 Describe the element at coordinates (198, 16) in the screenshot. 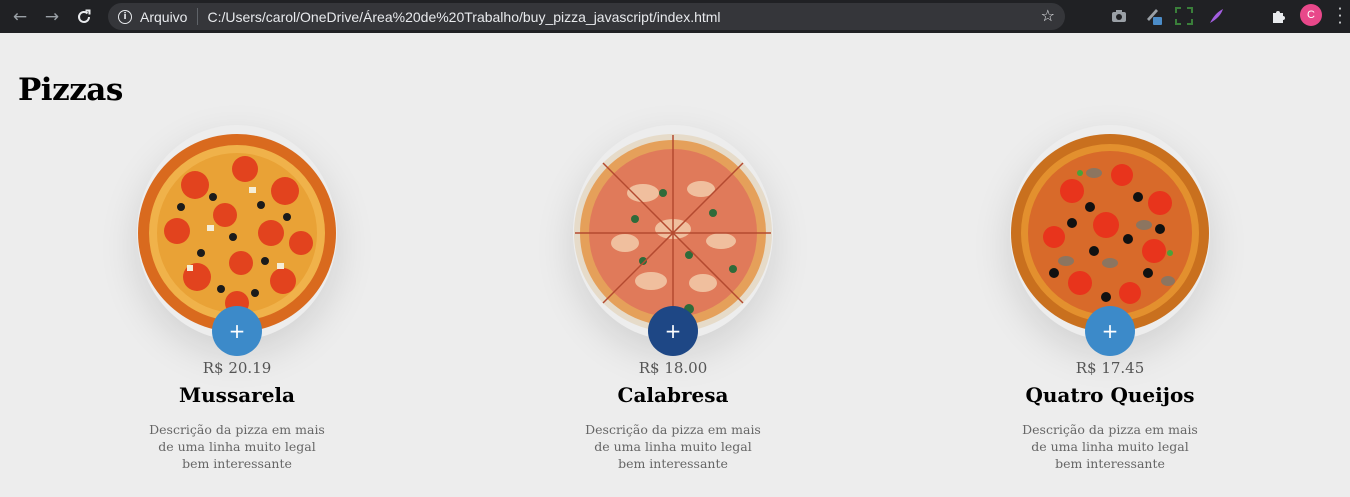

I see `address-divider` at that location.